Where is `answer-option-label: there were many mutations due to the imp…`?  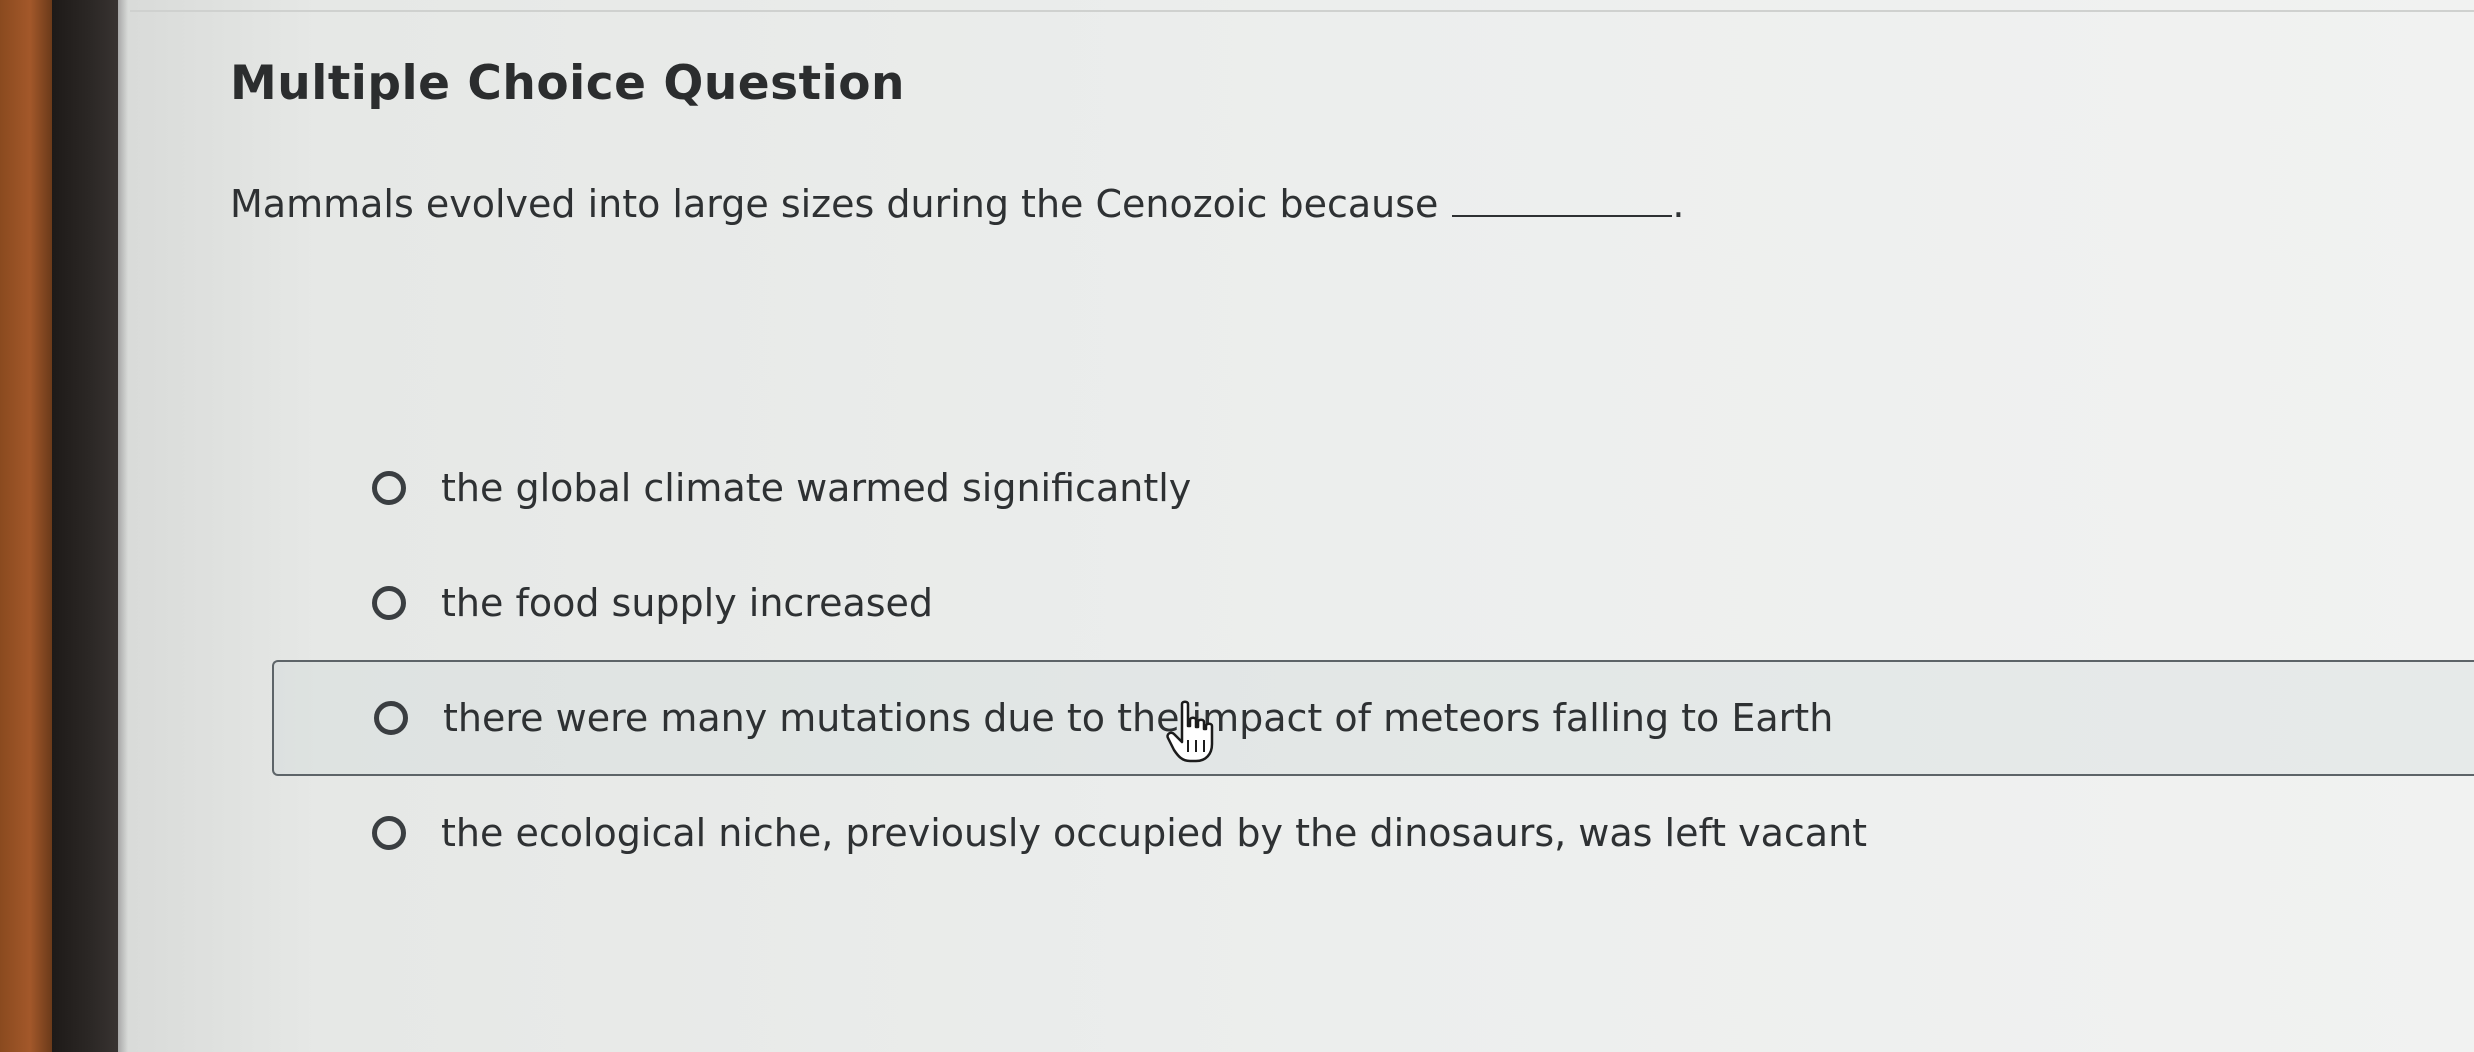 answer-option-label: there were many mutations due to the imp… is located at coordinates (1138, 718).